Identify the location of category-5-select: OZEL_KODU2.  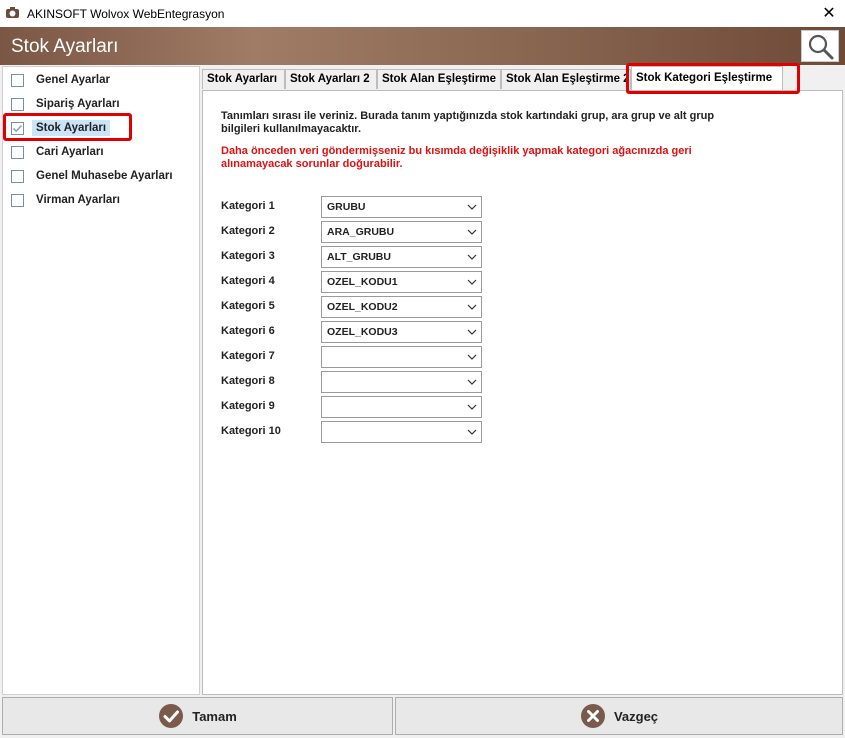
(401, 307).